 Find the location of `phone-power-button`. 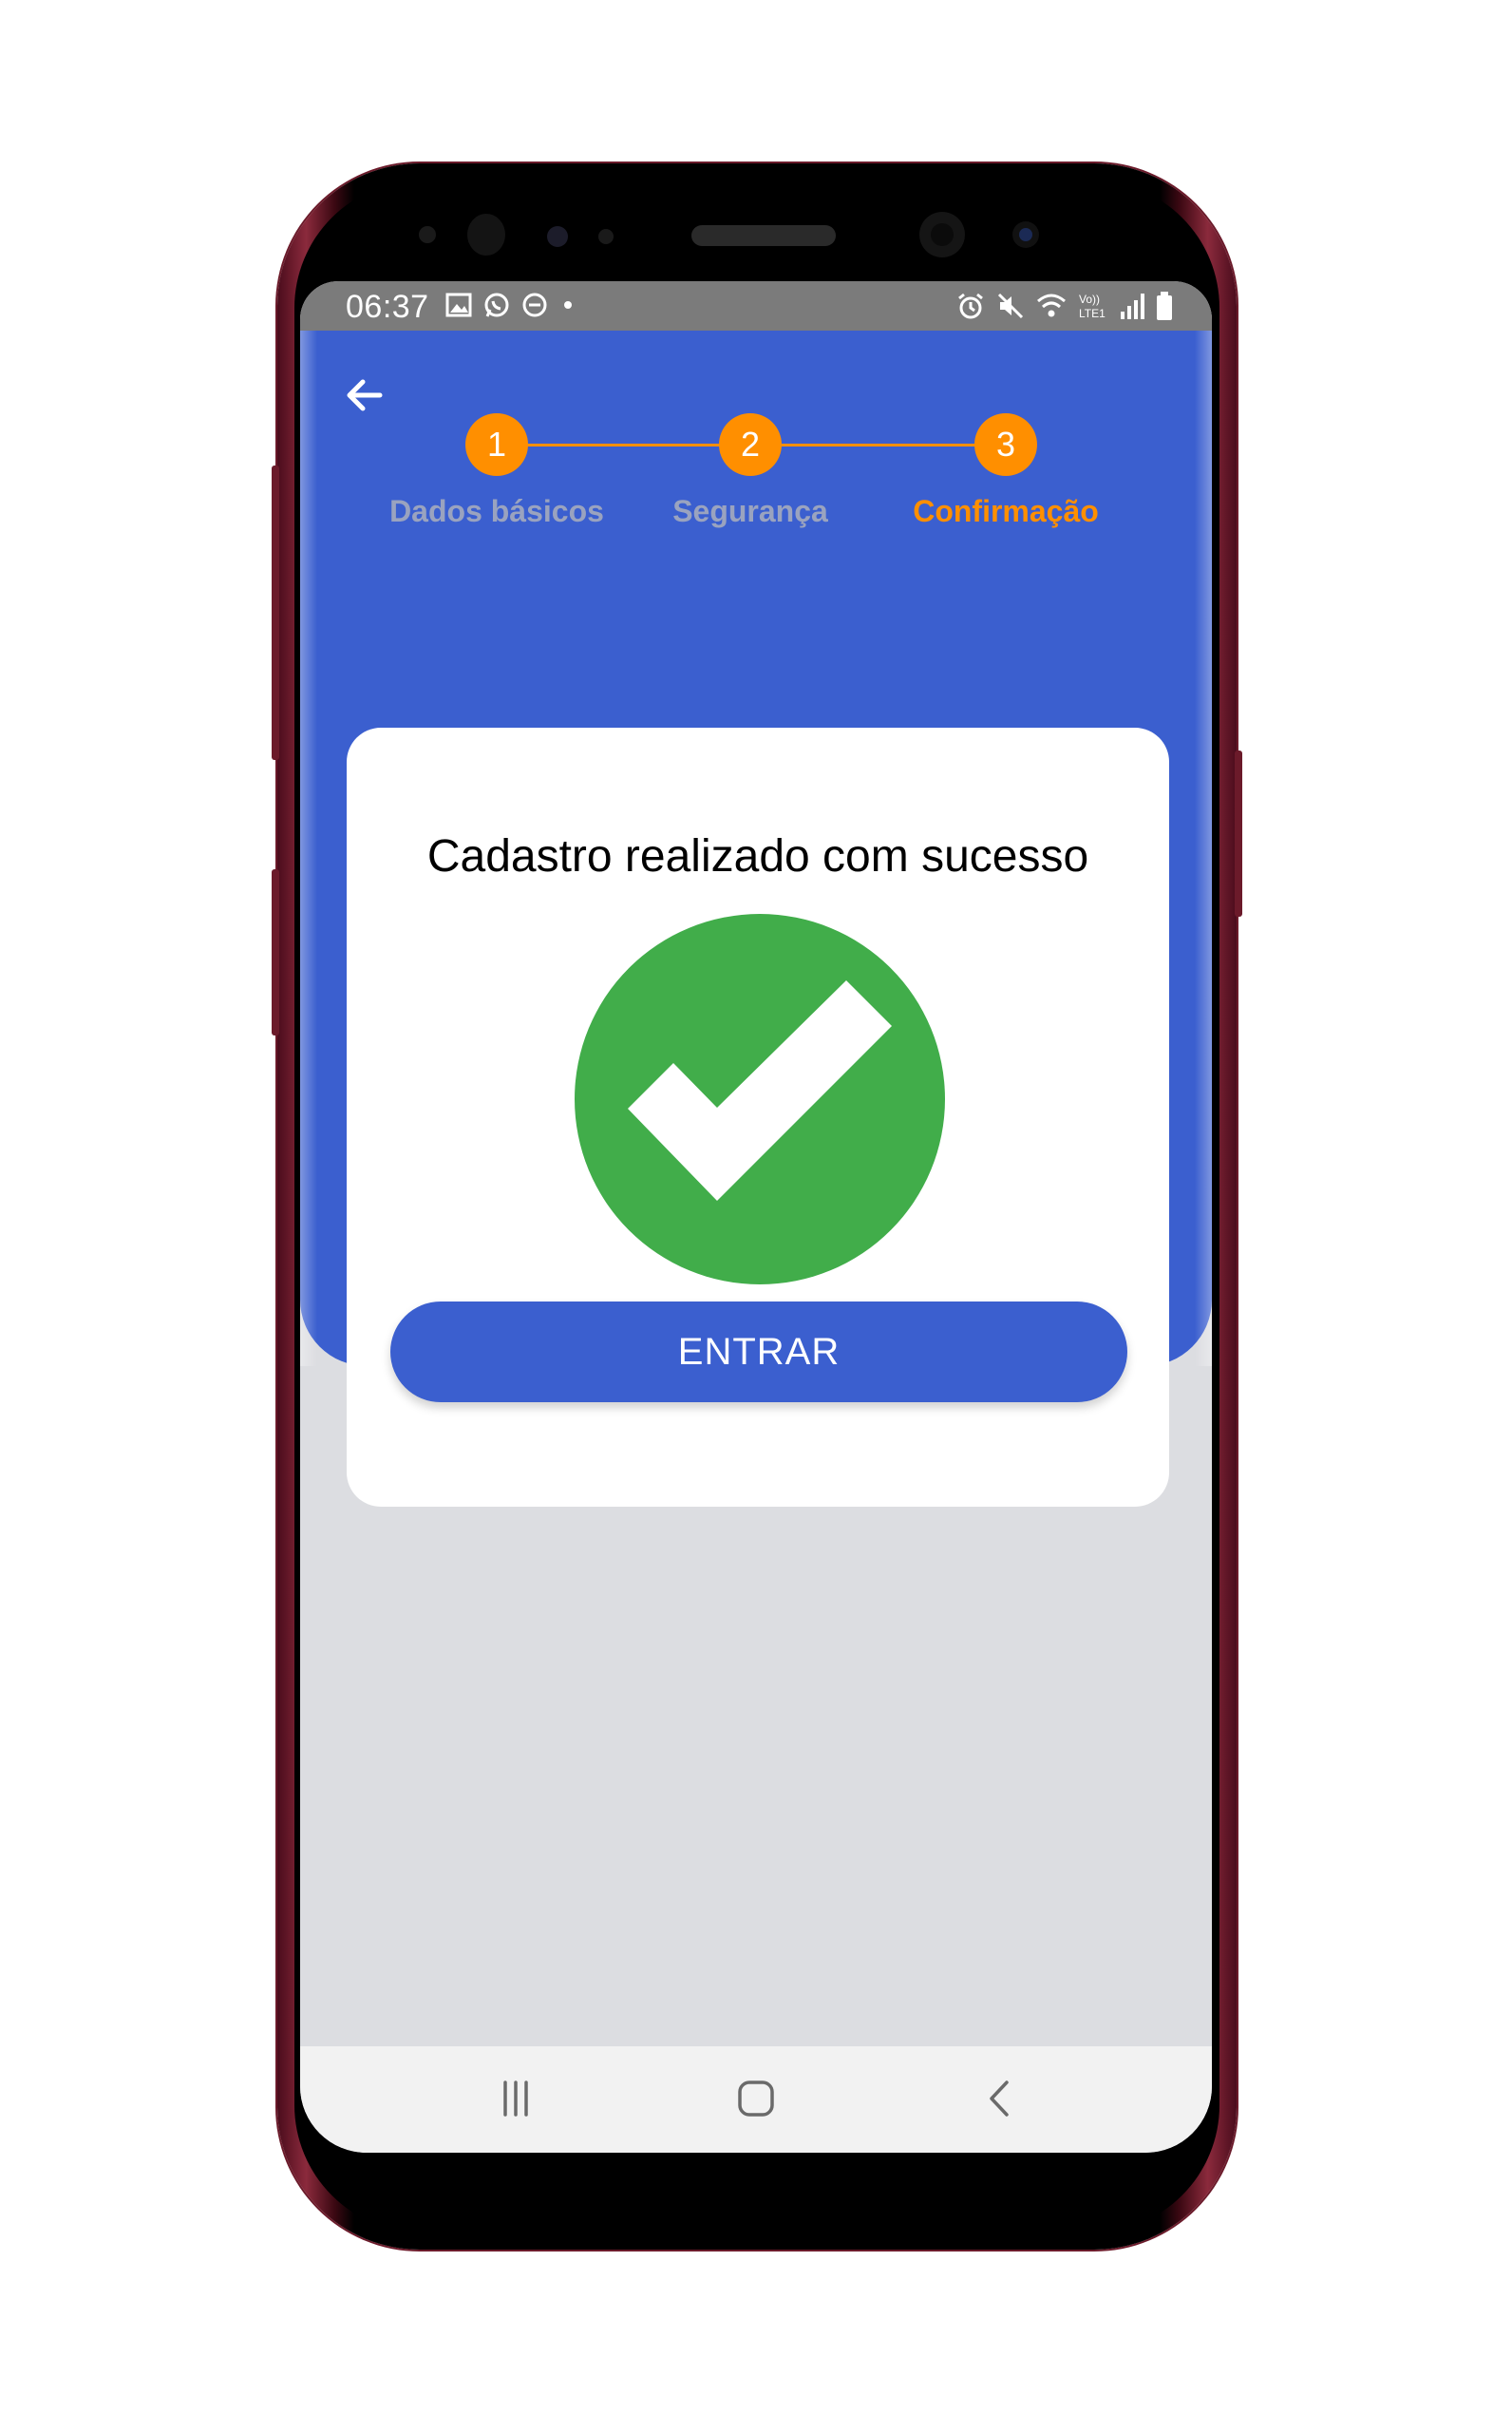

phone-power-button is located at coordinates (1238, 833).